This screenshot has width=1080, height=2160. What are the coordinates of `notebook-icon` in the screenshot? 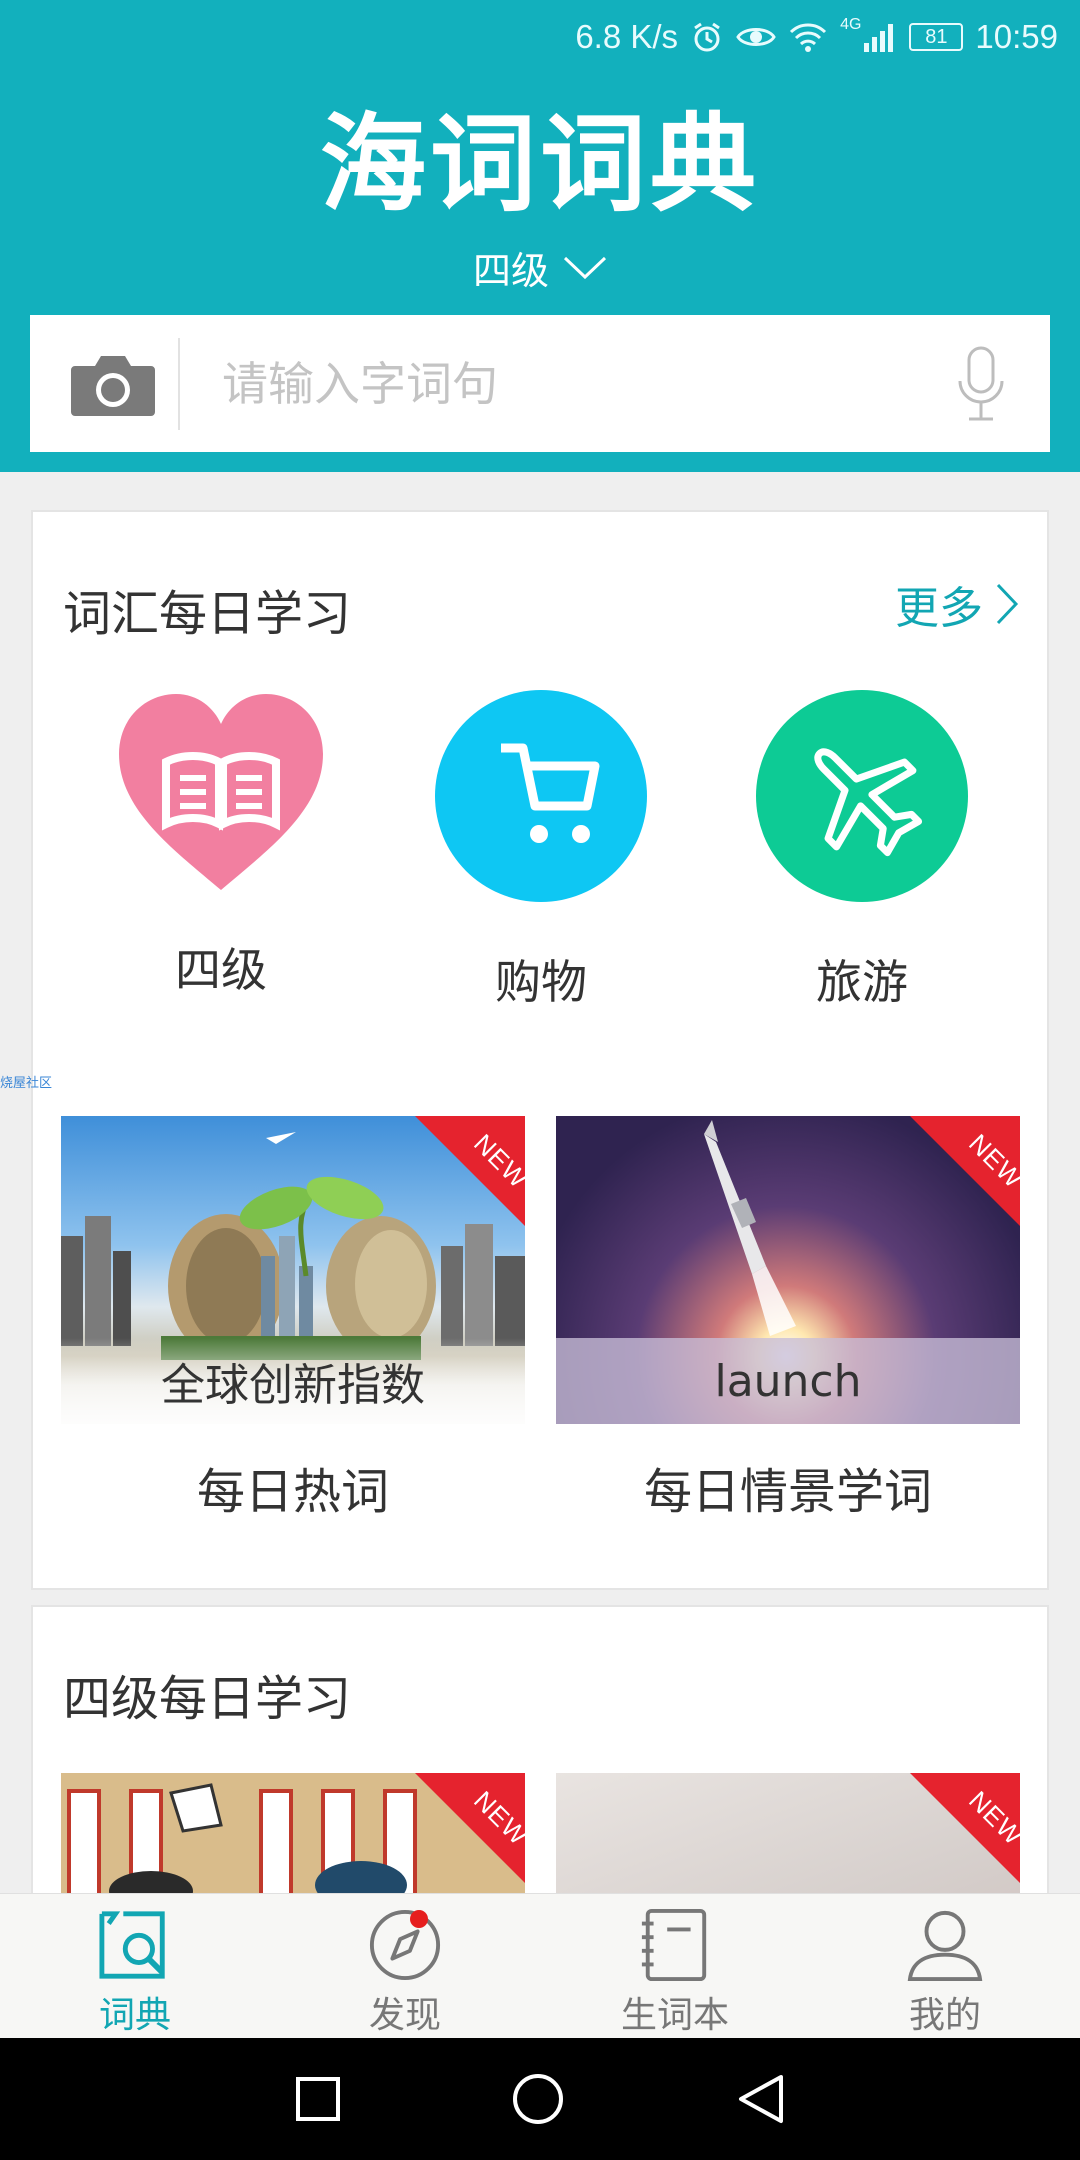 It's located at (674, 1945).